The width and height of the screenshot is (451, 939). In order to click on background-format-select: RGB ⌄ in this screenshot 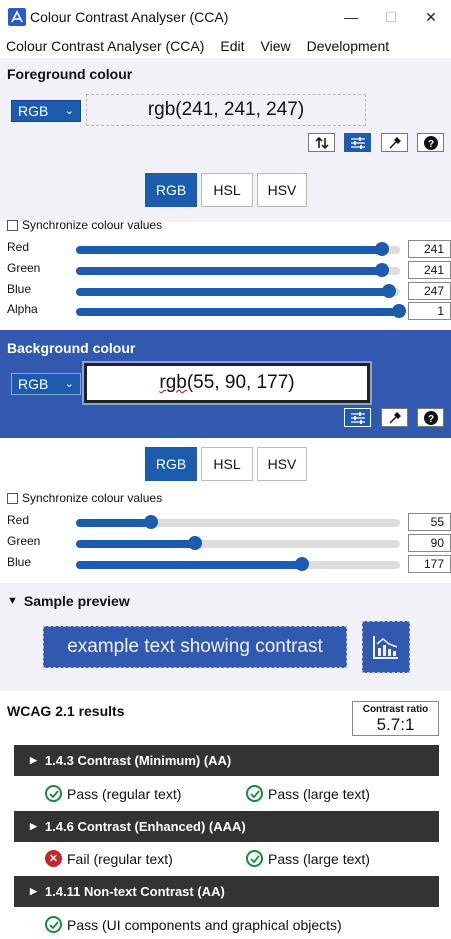, I will do `click(46, 384)`.